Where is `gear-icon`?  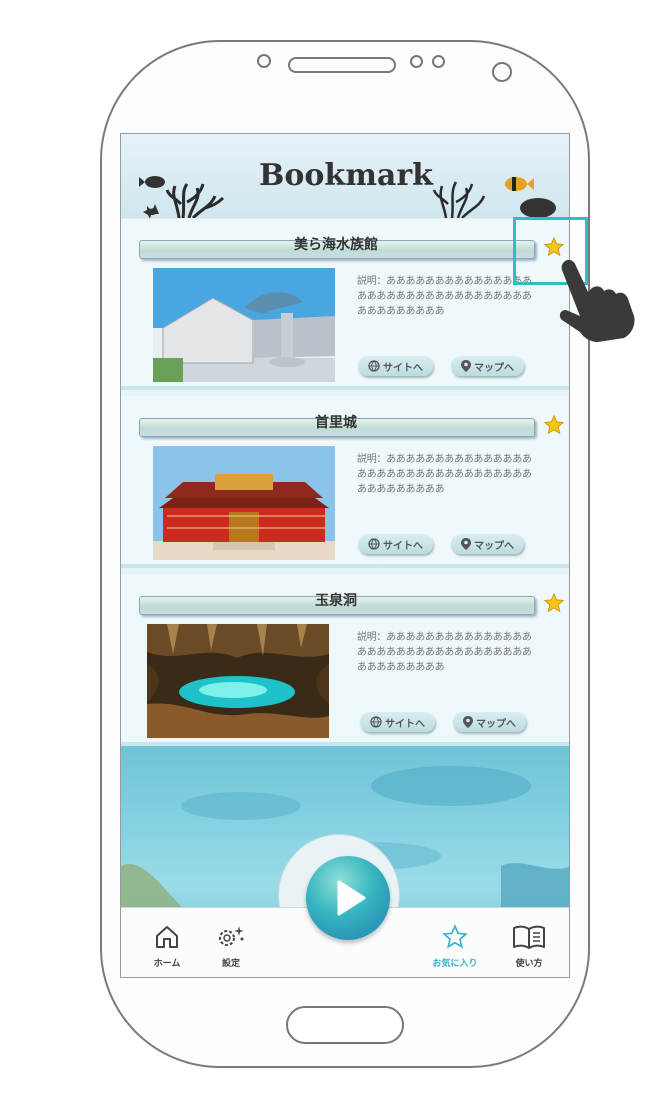 gear-icon is located at coordinates (231, 935).